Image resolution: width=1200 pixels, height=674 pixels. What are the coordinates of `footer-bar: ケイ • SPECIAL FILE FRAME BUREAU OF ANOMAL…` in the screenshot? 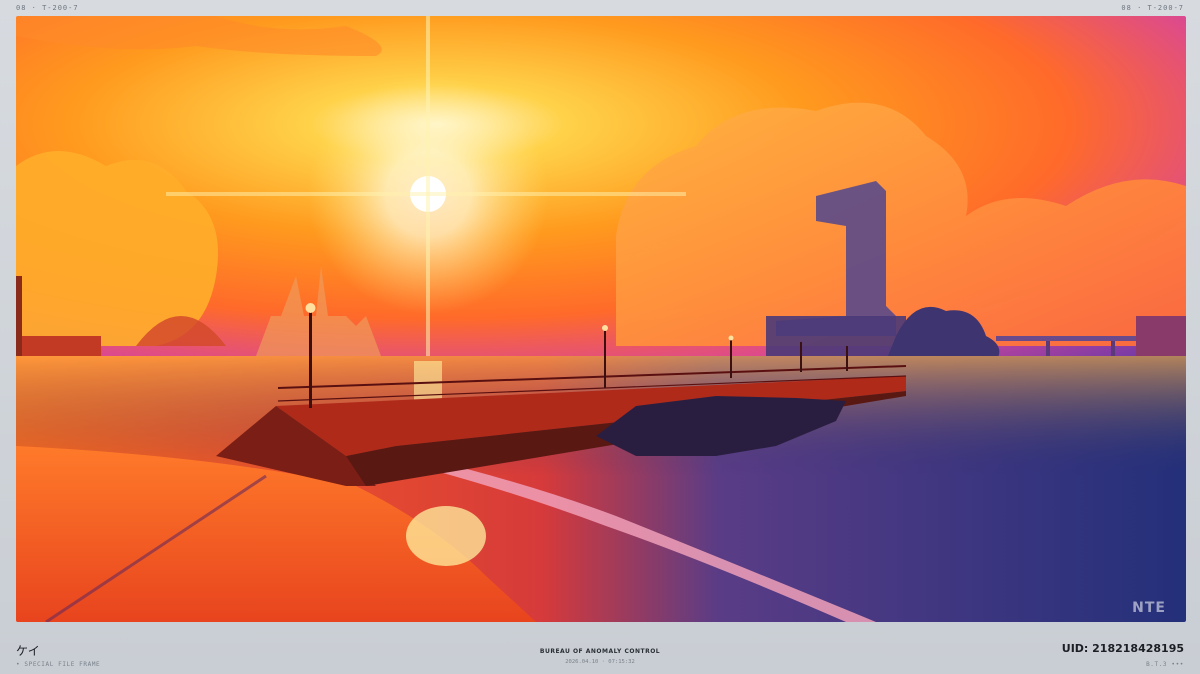 It's located at (600, 649).